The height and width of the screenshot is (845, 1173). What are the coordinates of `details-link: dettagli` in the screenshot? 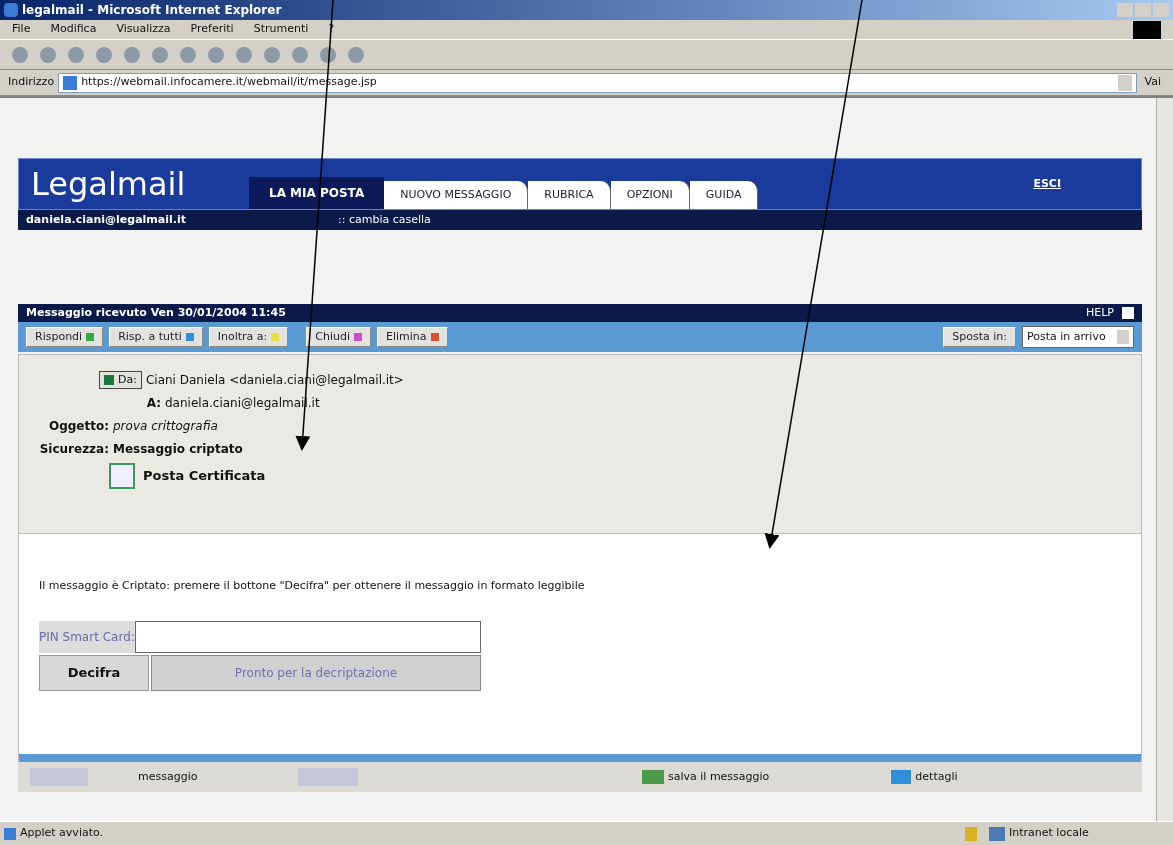 It's located at (936, 777).